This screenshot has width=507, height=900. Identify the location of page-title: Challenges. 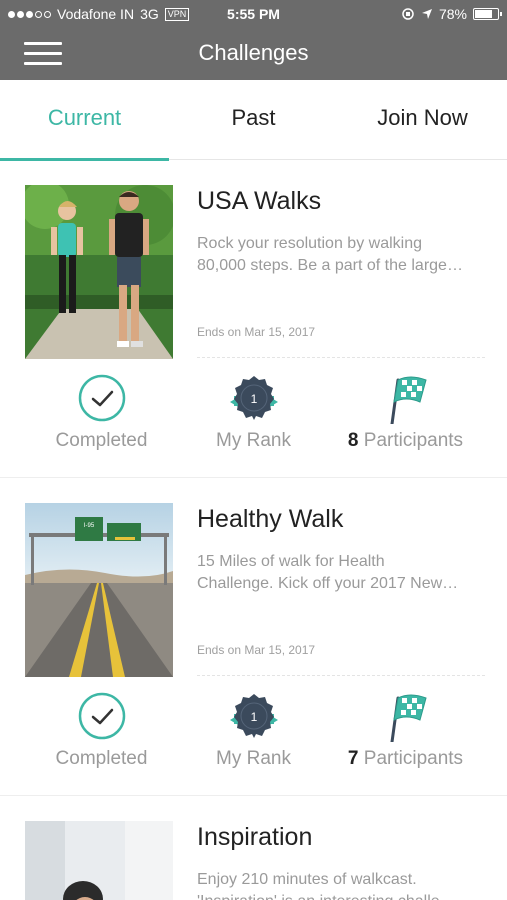
(253, 52).